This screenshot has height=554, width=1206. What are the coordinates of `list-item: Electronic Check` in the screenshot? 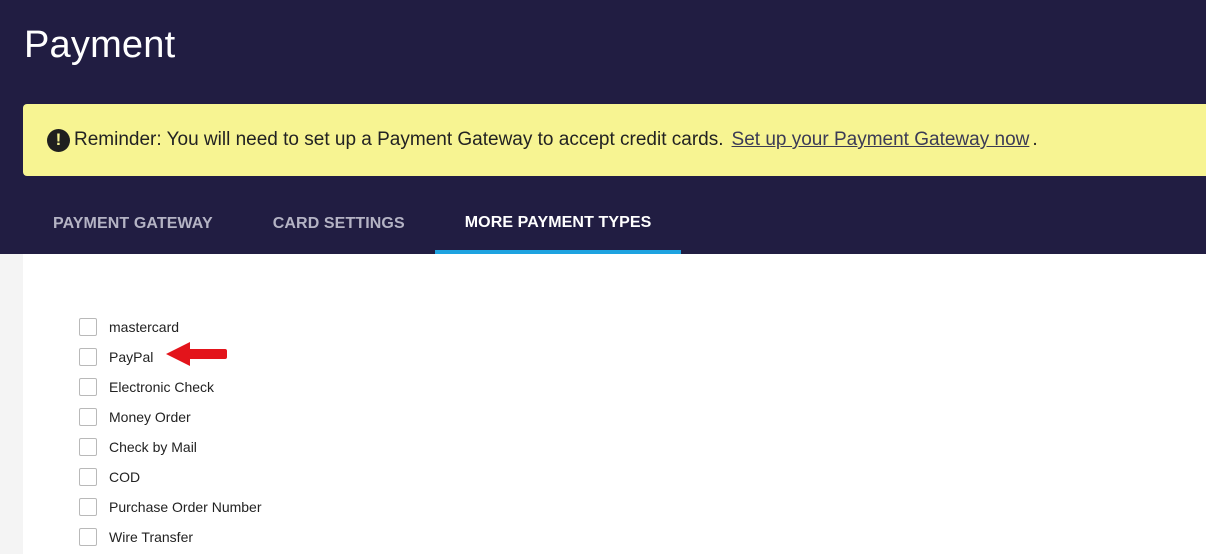 It's located at (146, 387).